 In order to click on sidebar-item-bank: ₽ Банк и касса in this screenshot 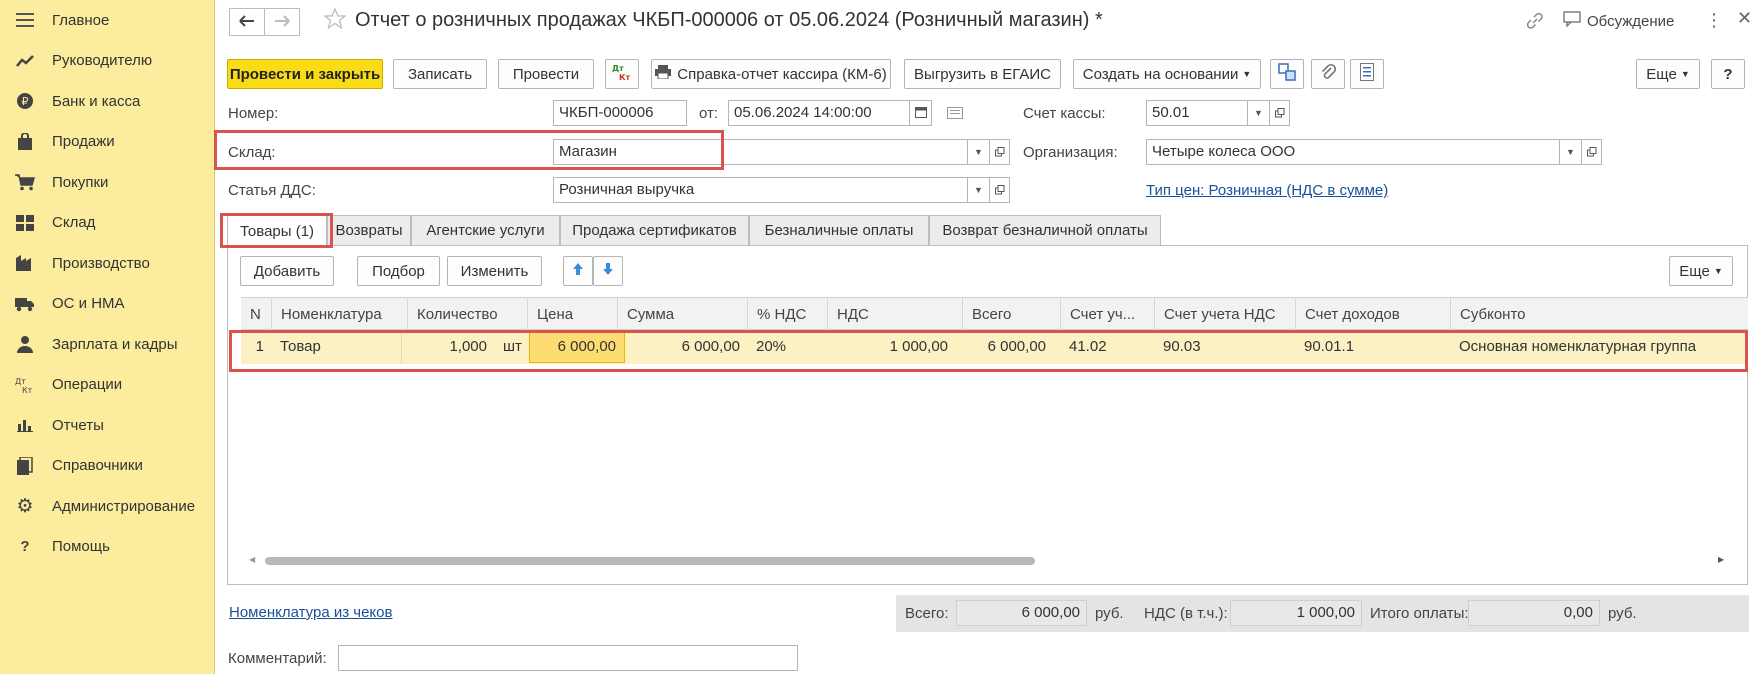, I will do `click(107, 101)`.